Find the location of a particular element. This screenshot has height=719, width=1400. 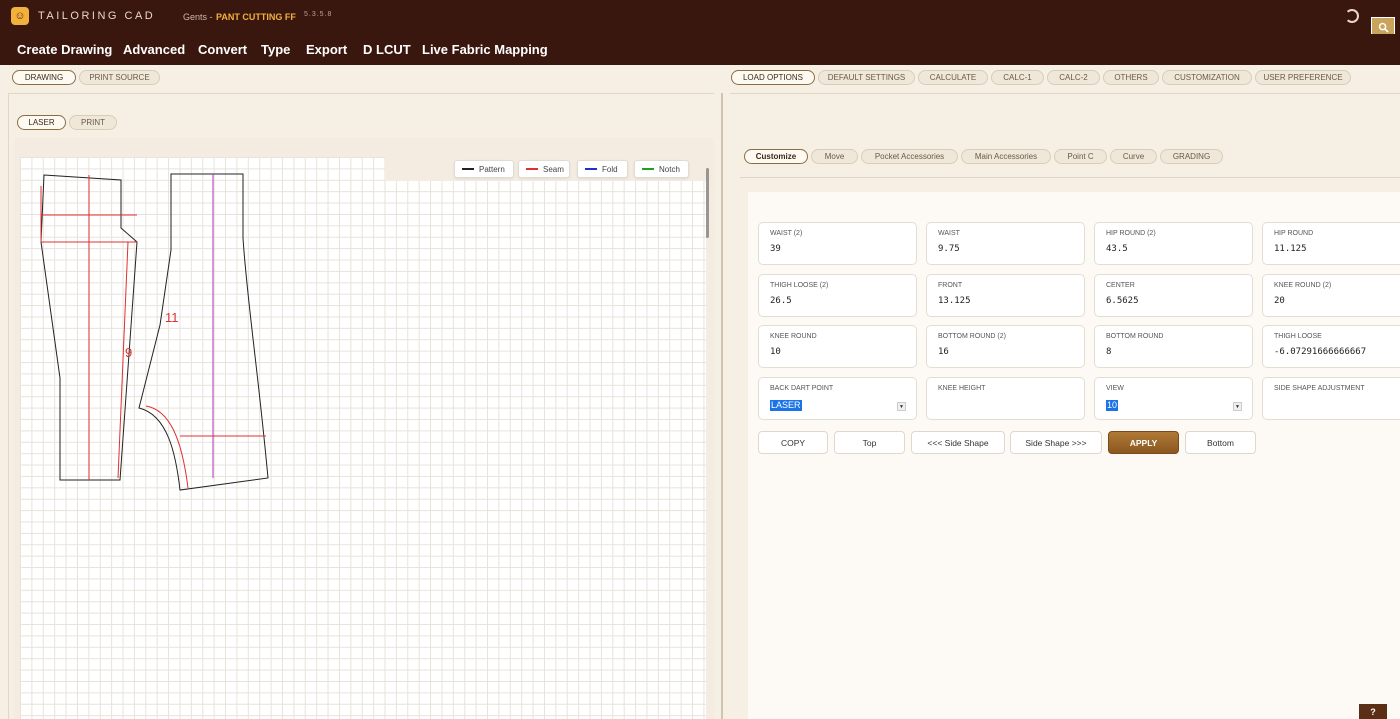

field-bottom-round-2: BOTTOM ROUND (2) 16 is located at coordinates (1005, 346).